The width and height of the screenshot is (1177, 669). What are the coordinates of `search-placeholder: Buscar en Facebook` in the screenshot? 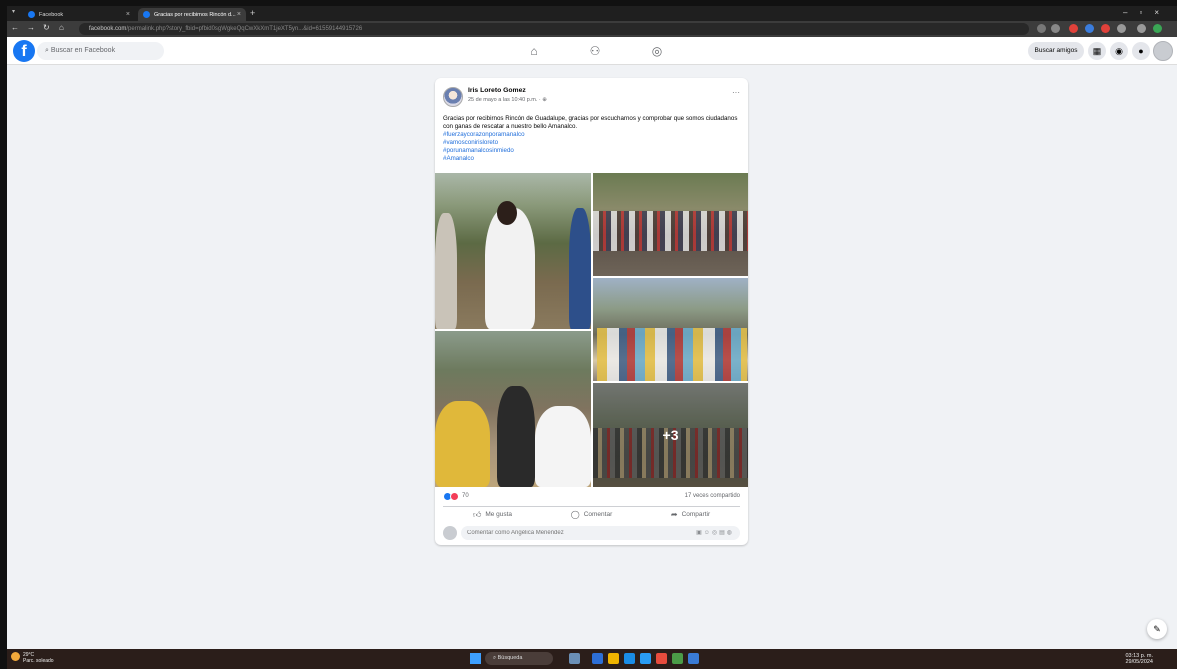 It's located at (83, 50).